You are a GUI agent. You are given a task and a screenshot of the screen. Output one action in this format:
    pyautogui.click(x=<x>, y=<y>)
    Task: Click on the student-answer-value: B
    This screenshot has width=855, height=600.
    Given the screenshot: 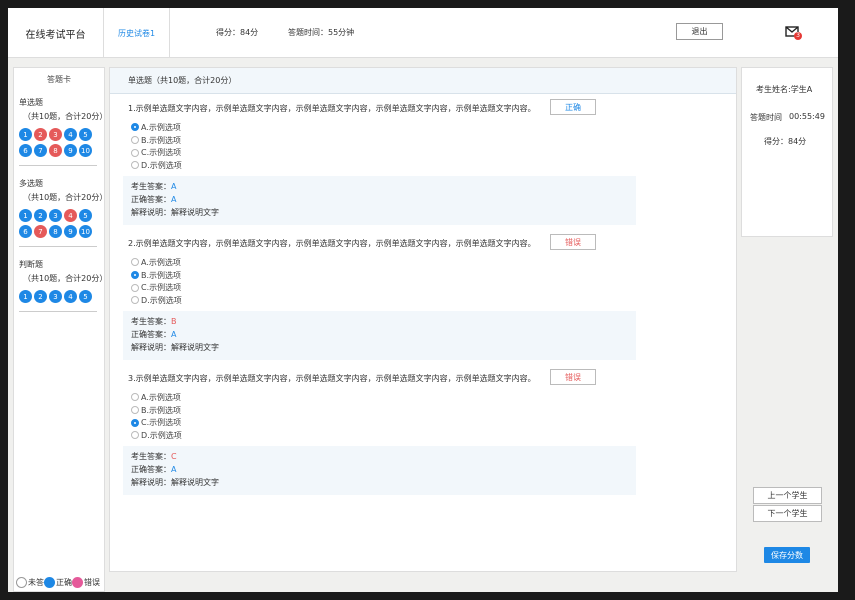 What is the action you would take?
    pyautogui.click(x=174, y=321)
    